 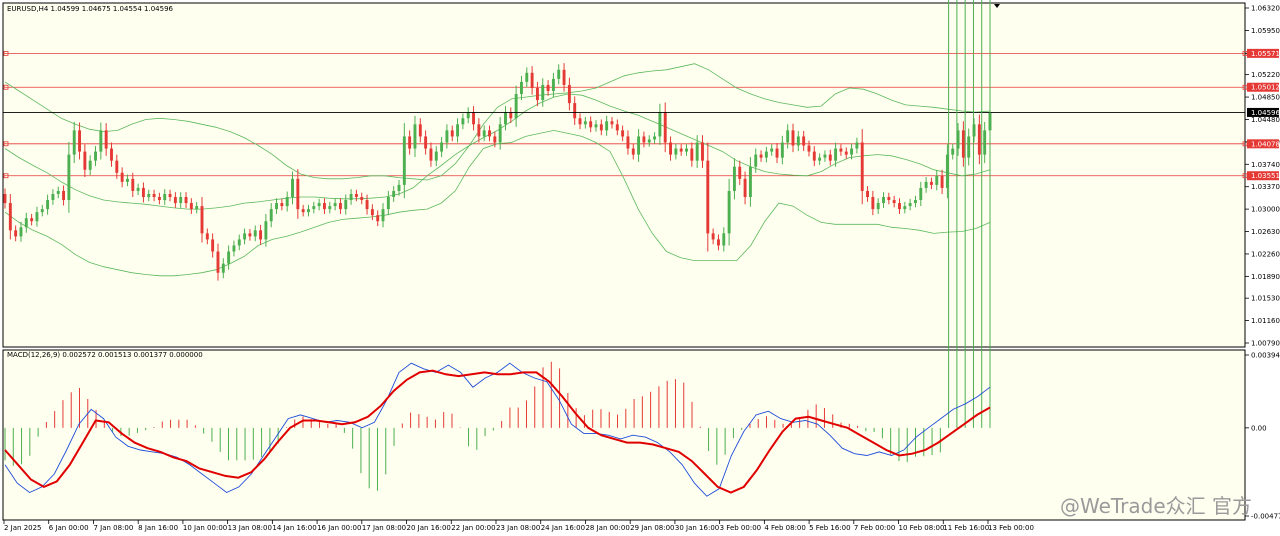 I want to click on x-tick-label-21: 11 Feb 16:00, so click(x=966, y=528).